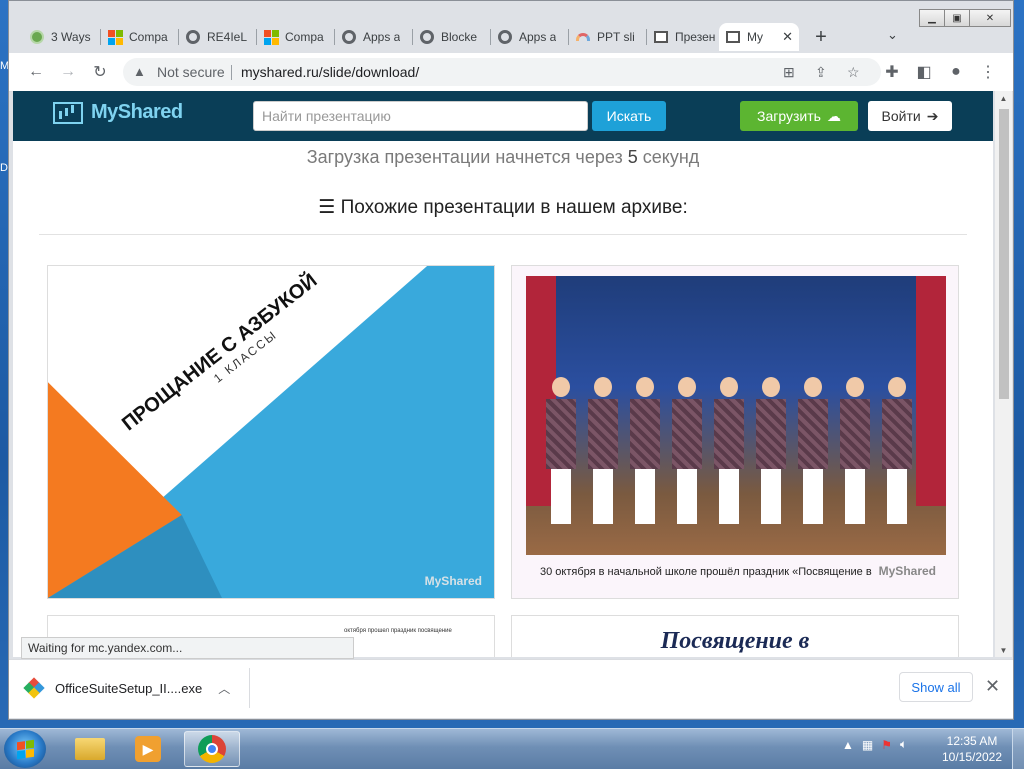 Image resolution: width=1024 pixels, height=769 pixels. I want to click on similar-presentations-heading: ☰ Похожие презентации в нашем архиве:, so click(503, 207).